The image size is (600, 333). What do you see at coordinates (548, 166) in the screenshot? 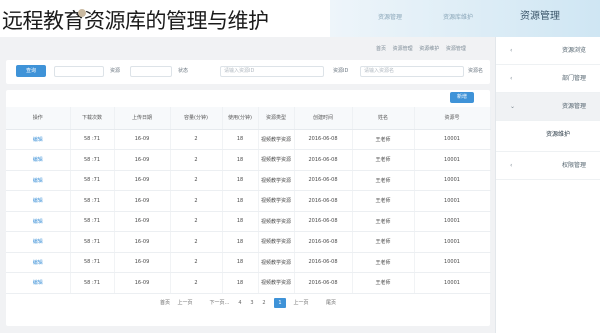
I see `sidebar-item-permissions: 权限管理 ‹` at bounding box center [548, 166].